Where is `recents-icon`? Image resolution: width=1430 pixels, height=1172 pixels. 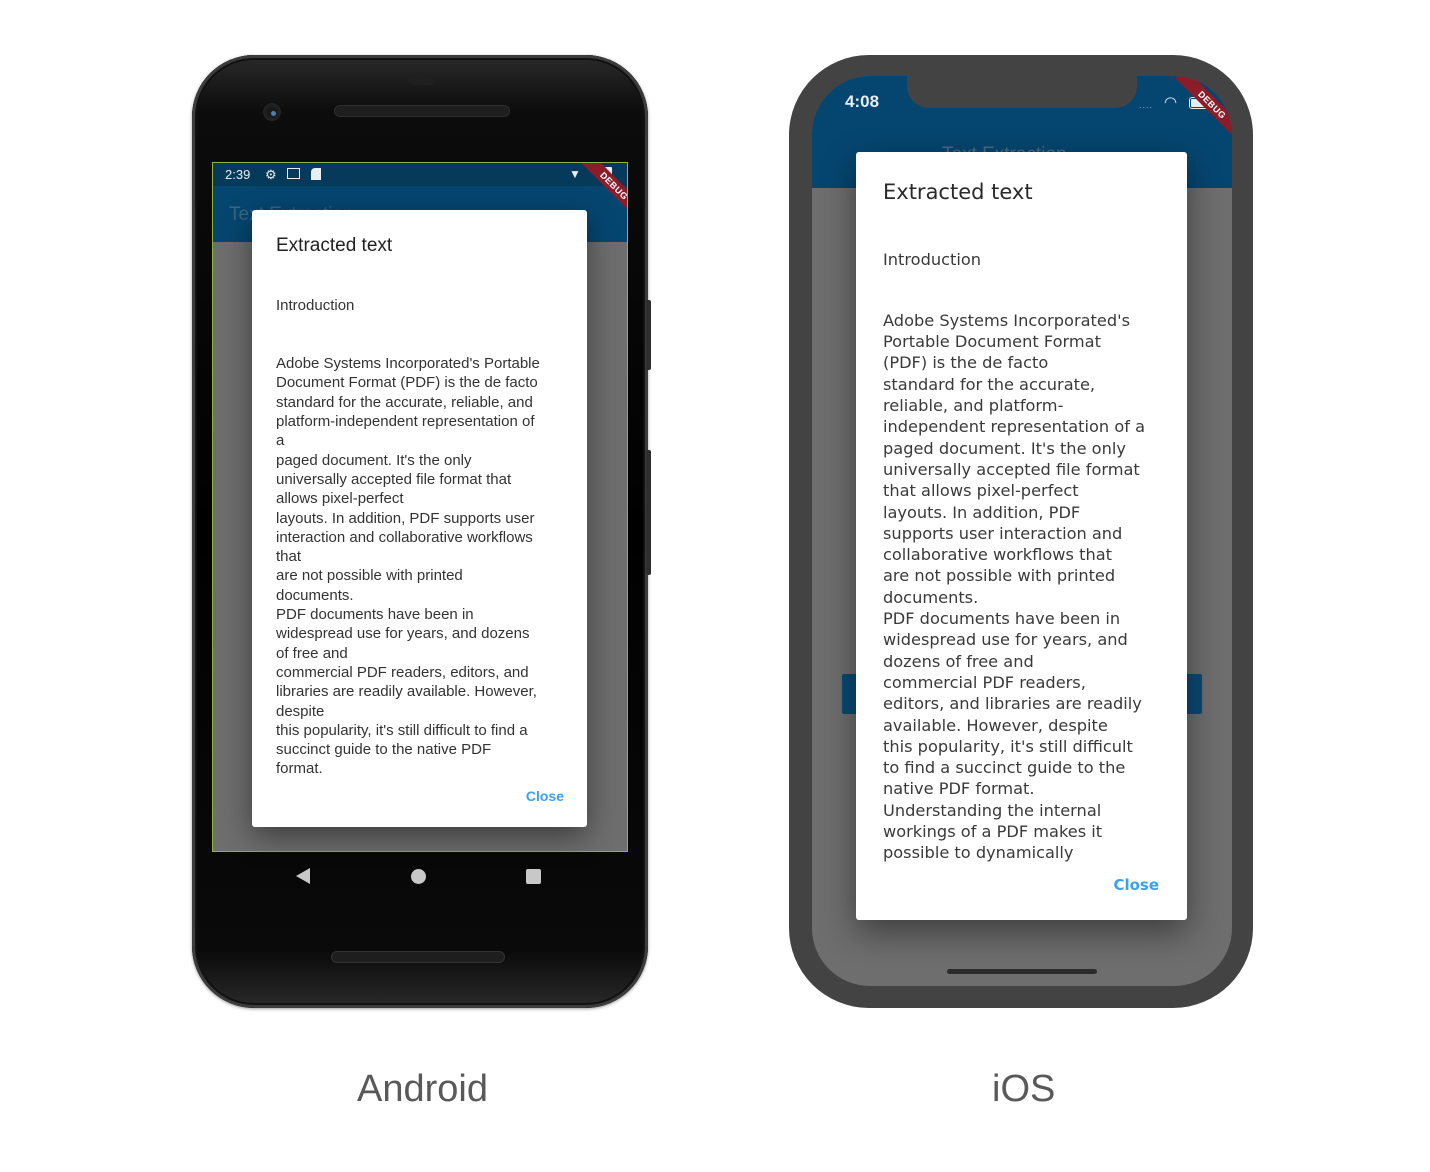
recents-icon is located at coordinates (533, 876).